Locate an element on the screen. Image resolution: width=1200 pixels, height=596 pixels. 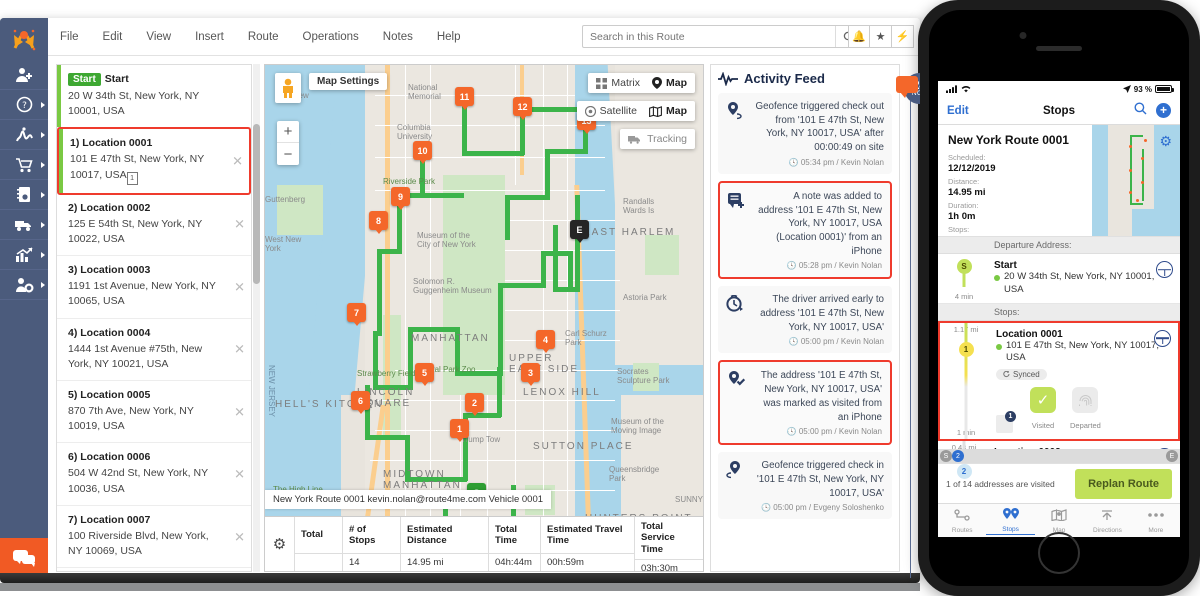
zoom-controls: + − is located at coordinates (288, 143).